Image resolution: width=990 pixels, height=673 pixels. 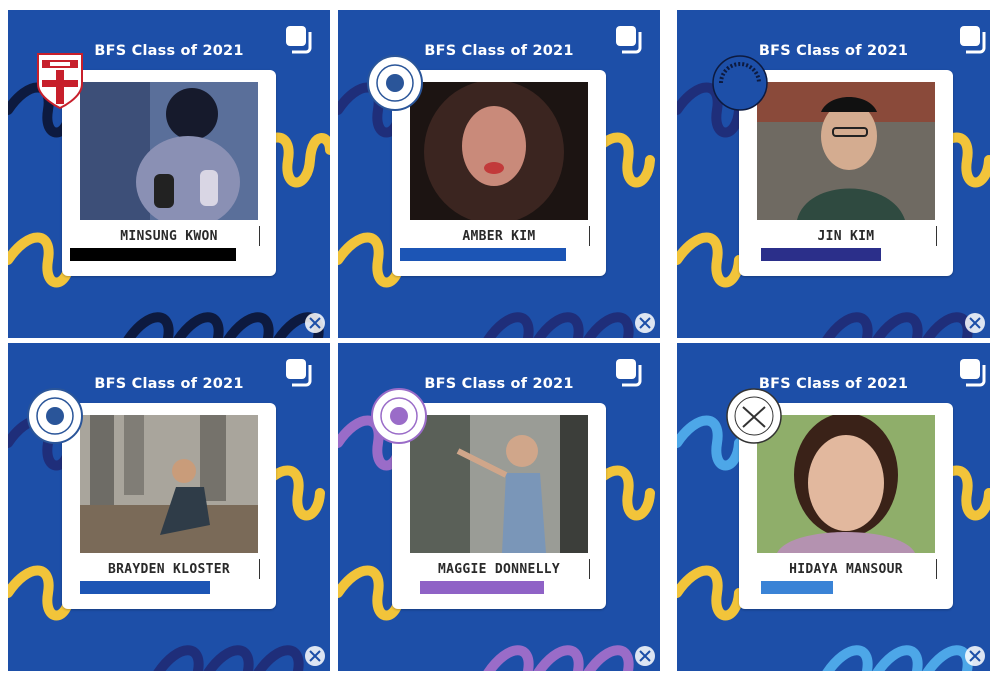 I want to click on class-title: BFS Class of 2021, so click(x=833, y=384).